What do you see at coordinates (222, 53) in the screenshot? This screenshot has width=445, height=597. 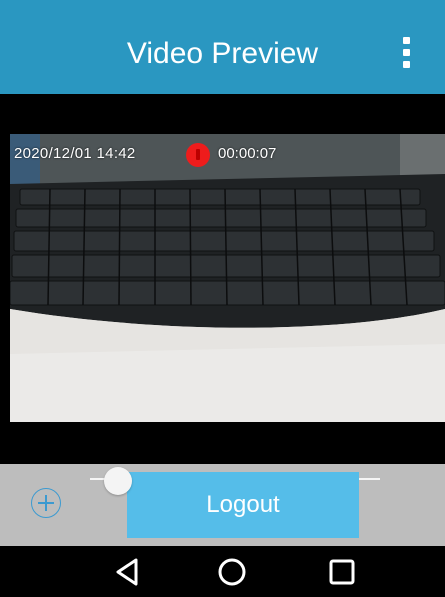 I see `page-title: Video Preview` at bounding box center [222, 53].